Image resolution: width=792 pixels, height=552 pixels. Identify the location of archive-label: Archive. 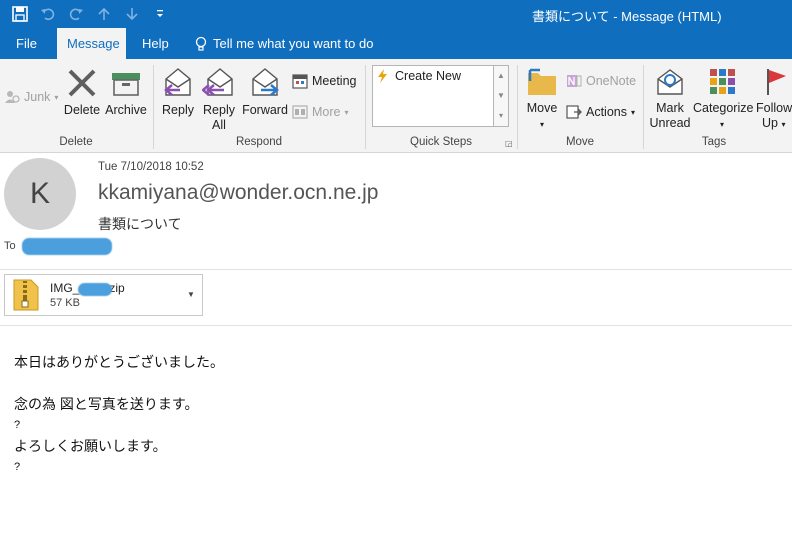
(126, 110).